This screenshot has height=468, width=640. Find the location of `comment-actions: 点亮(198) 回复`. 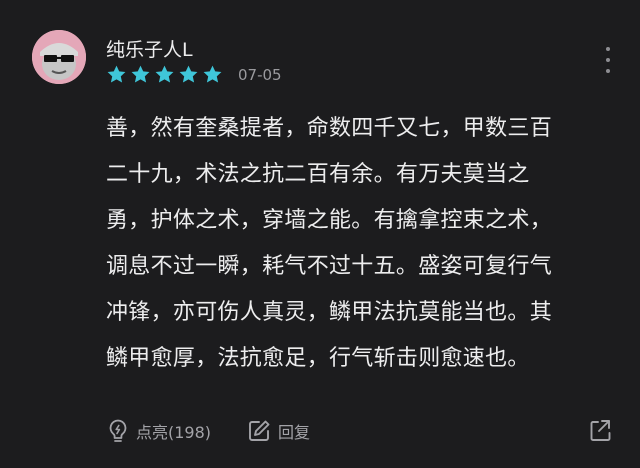

comment-actions: 点亮(198) 回复 is located at coordinates (361, 432).